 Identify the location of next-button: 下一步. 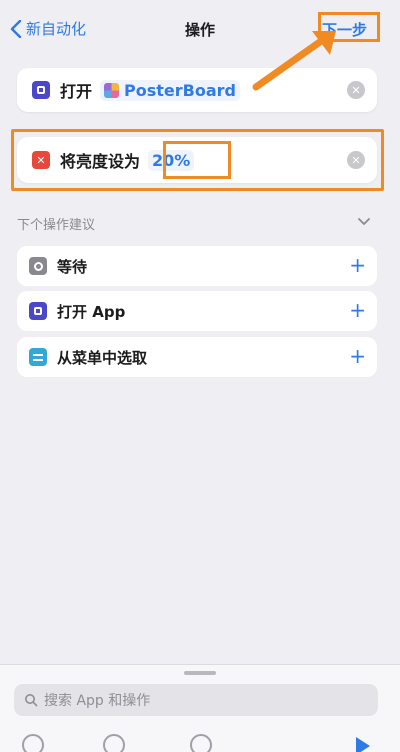
(344, 29).